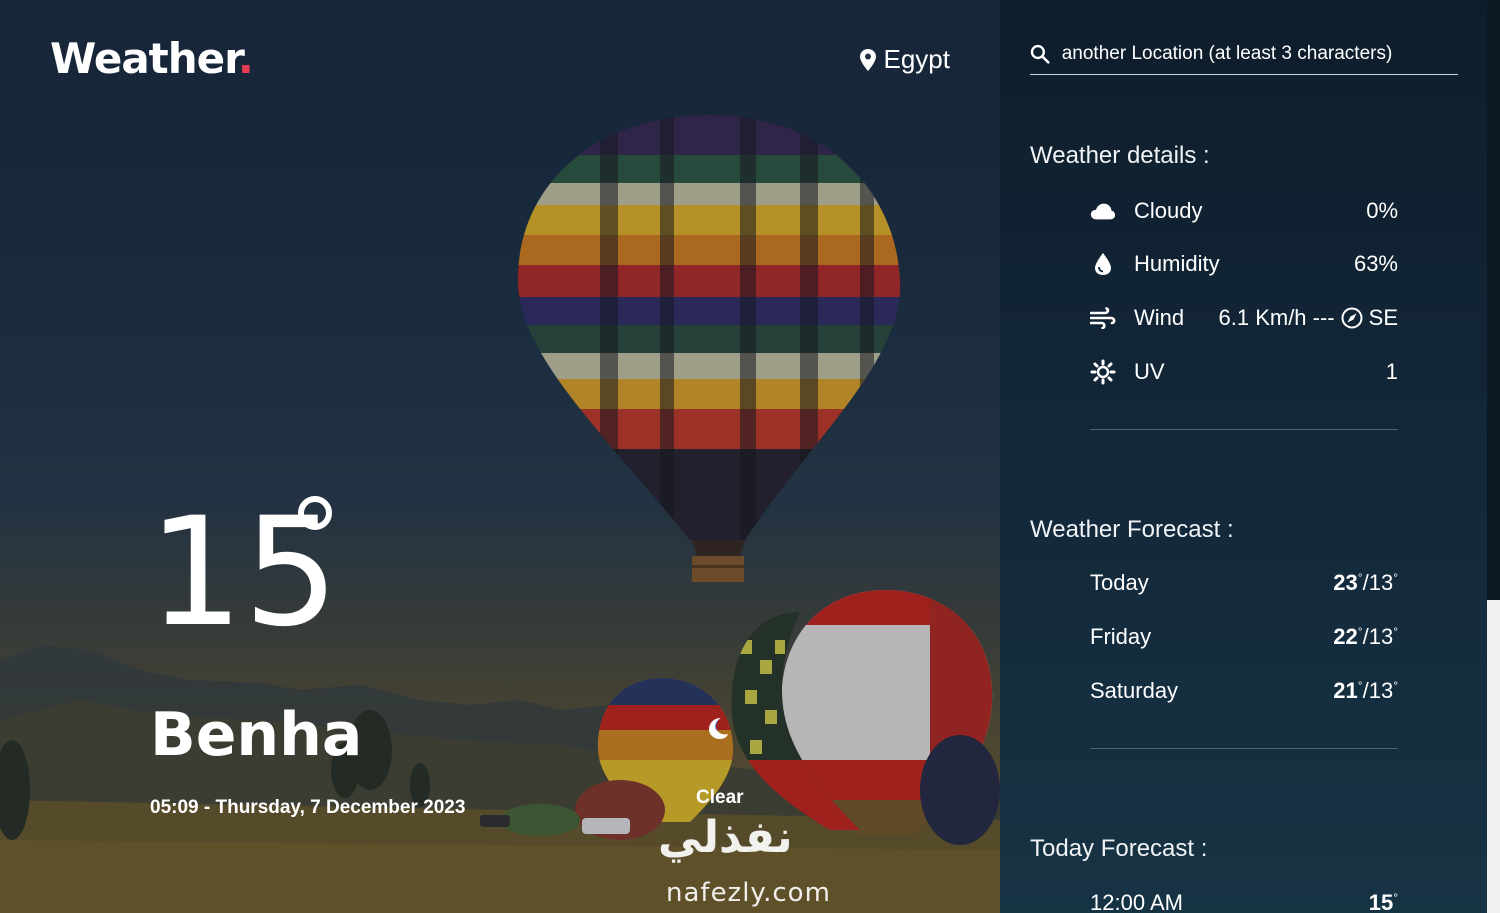 Image resolution: width=1500 pixels, height=913 pixels. What do you see at coordinates (1103, 264) in the screenshot?
I see `water-drop-icon` at bounding box center [1103, 264].